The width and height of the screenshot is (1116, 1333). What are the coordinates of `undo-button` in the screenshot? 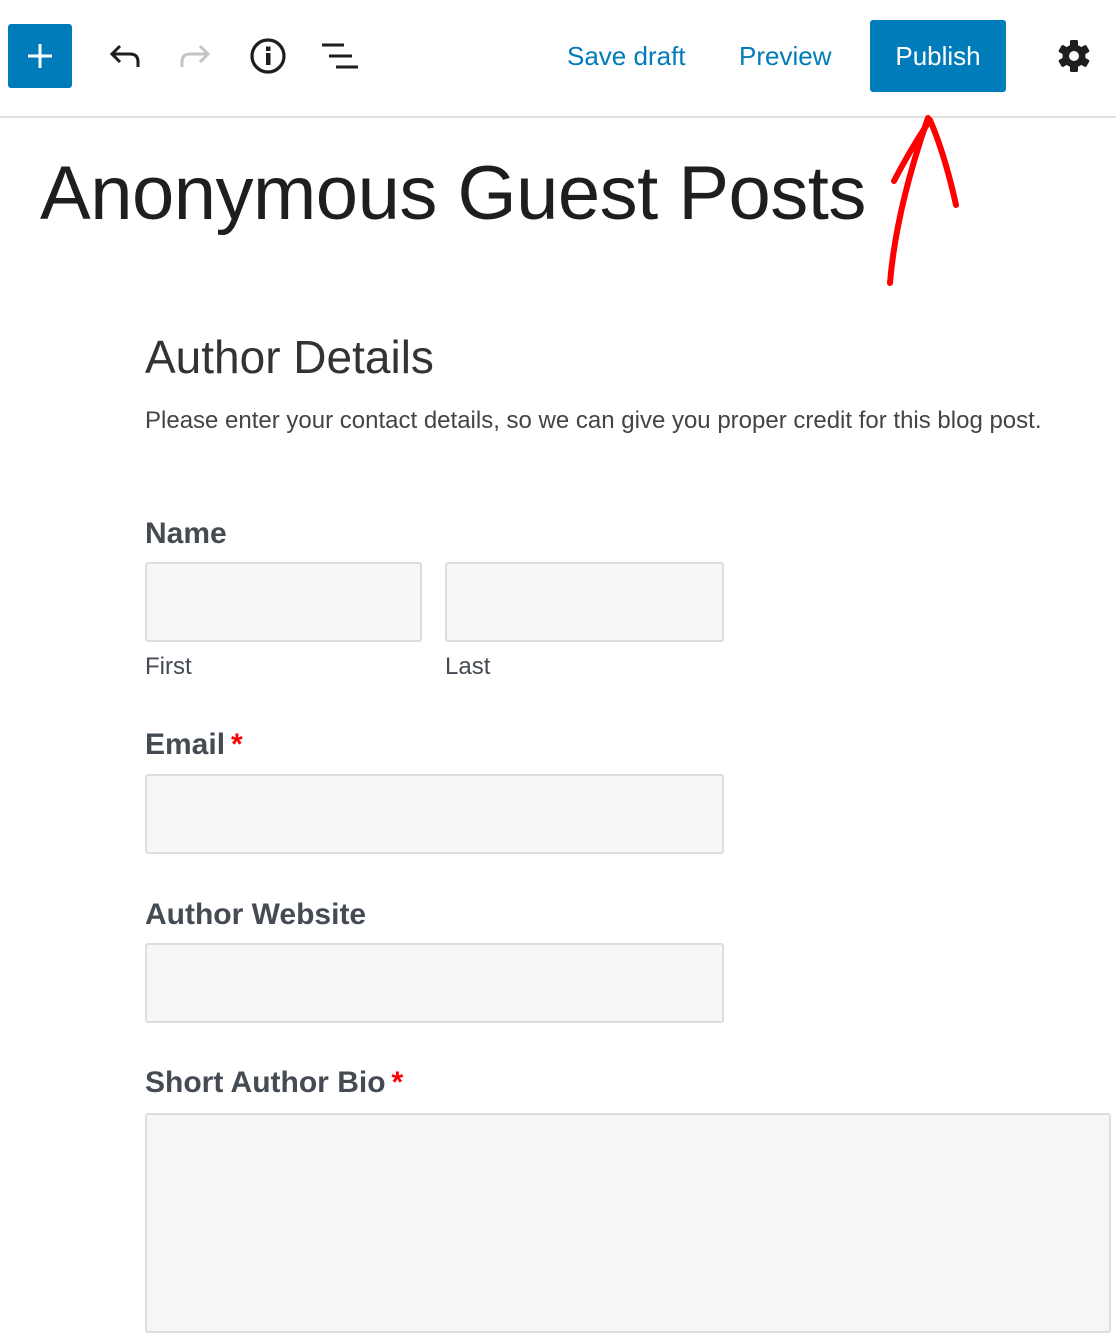 It's located at (124, 56).